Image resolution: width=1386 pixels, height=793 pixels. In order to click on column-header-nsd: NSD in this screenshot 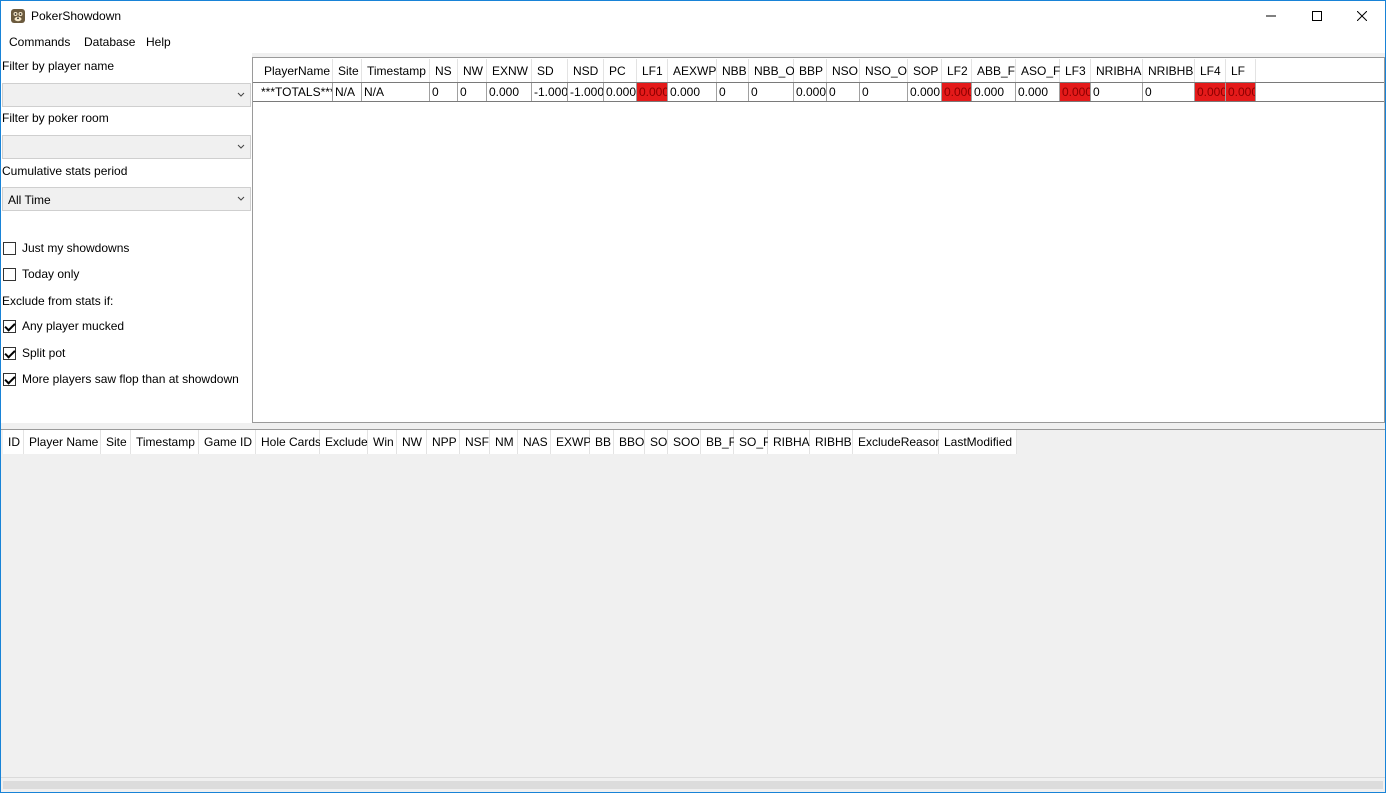, I will do `click(586, 71)`.